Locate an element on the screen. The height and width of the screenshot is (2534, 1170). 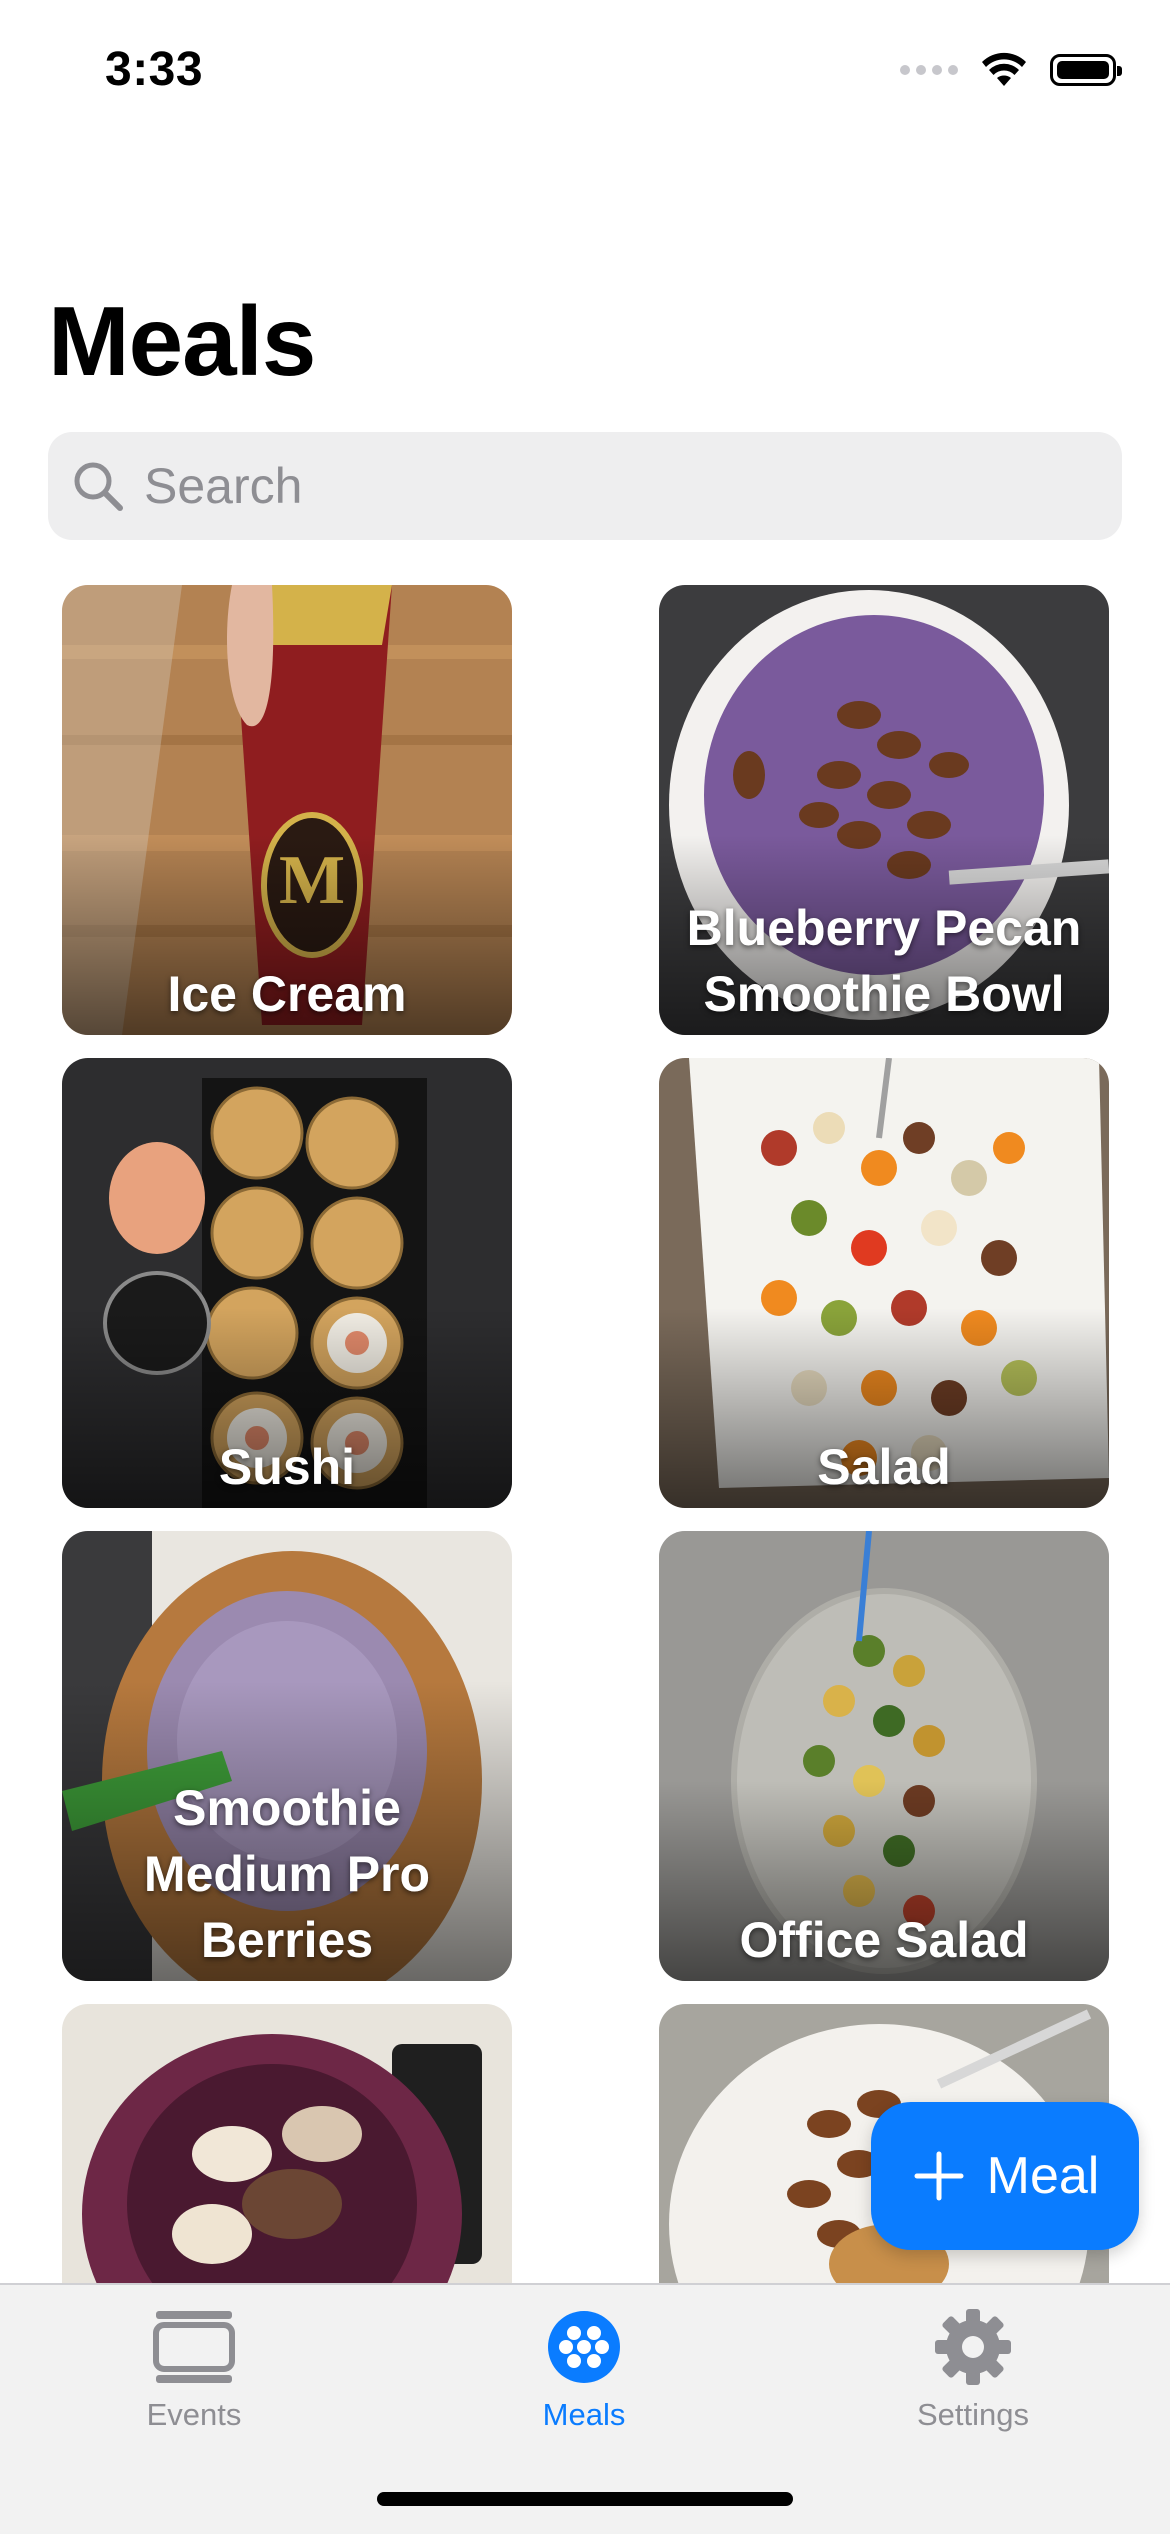
tab-meals: Meals is located at coordinates (584, 2375).